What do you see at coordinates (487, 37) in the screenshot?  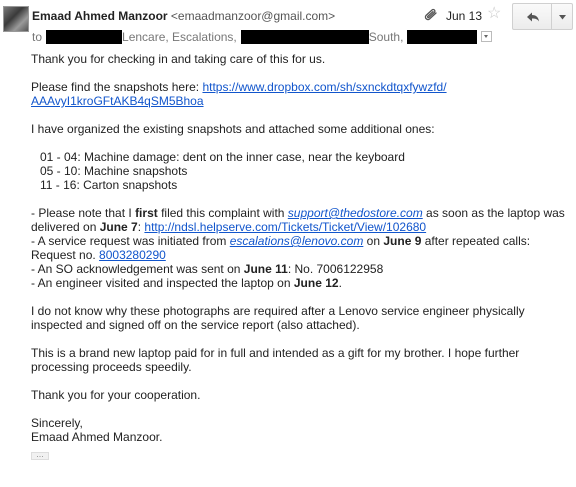 I see `show-details-icon` at bounding box center [487, 37].